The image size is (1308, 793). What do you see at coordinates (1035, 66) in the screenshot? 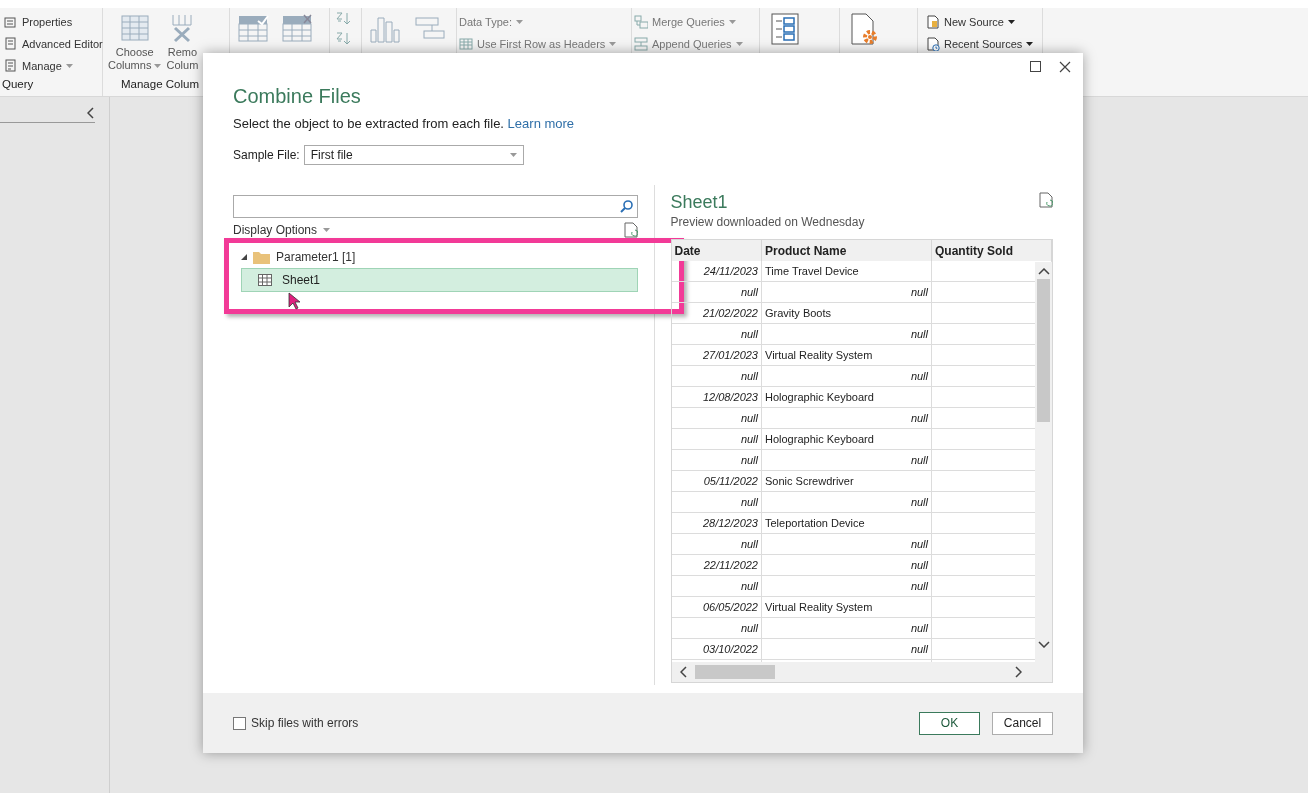
I see `maximize-icon` at bounding box center [1035, 66].